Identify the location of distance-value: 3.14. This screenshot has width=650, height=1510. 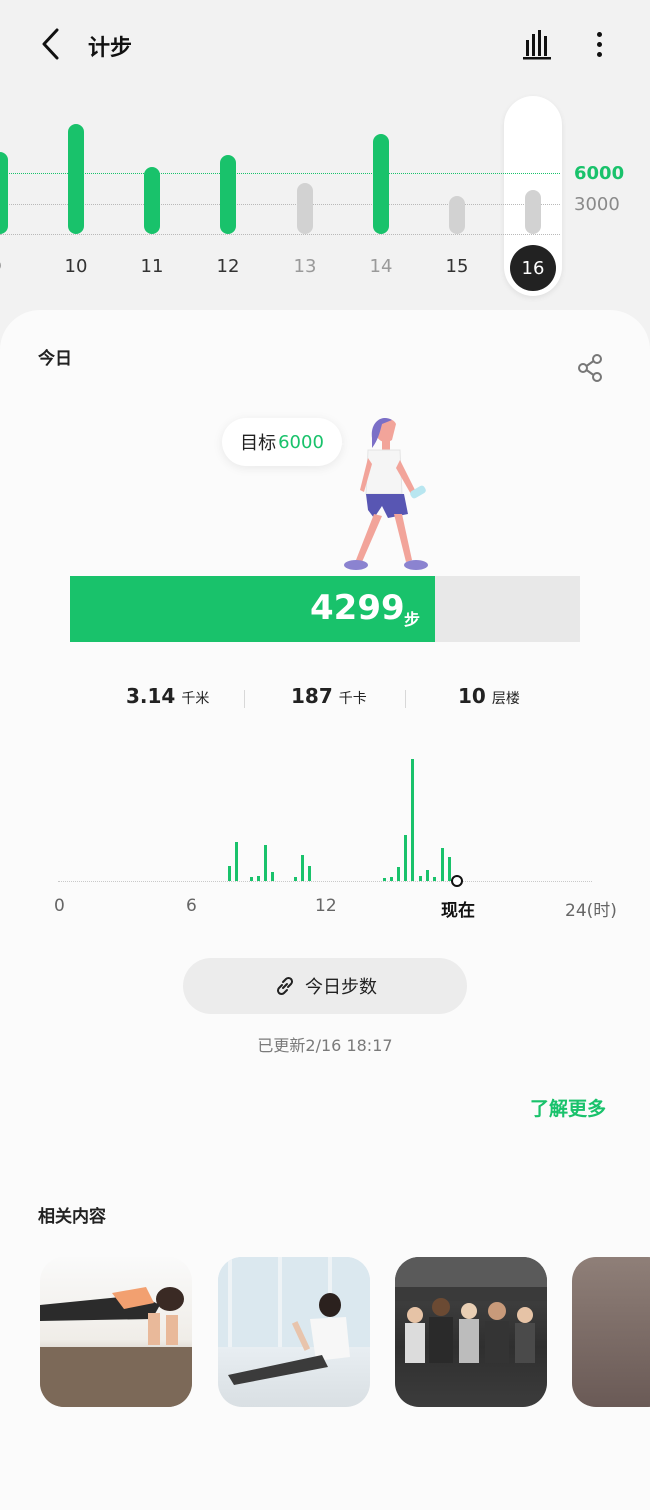
(151, 696).